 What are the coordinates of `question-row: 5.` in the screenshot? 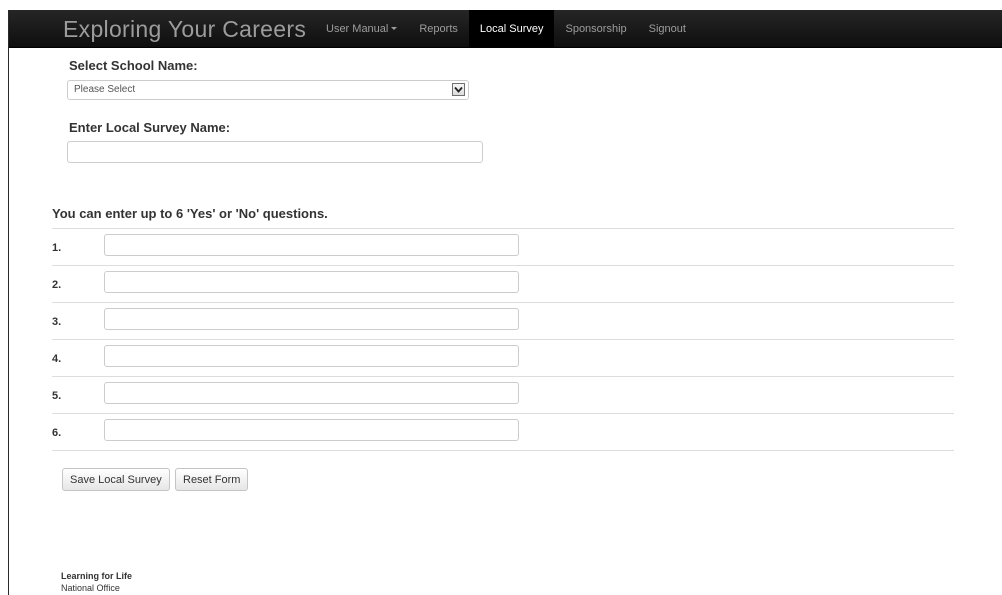 It's located at (503, 394).